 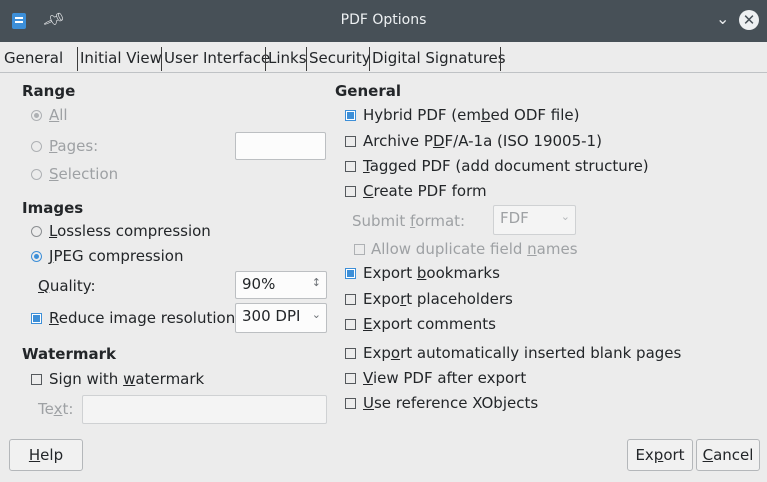 I want to click on tab-security: Security, so click(x=340, y=58).